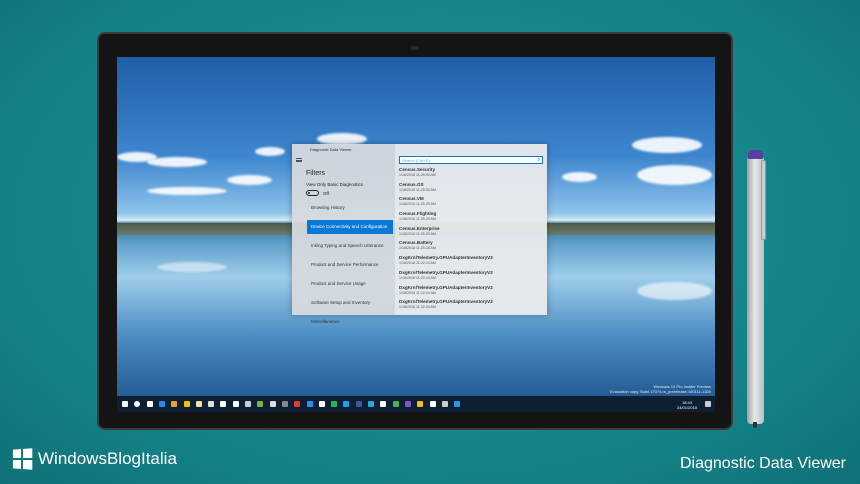 This screenshot has height=484, width=860. What do you see at coordinates (471, 189) in the screenshot?
I see `event-list-item: Census.OS 1/18/2018 11:25:30 AM` at bounding box center [471, 189].